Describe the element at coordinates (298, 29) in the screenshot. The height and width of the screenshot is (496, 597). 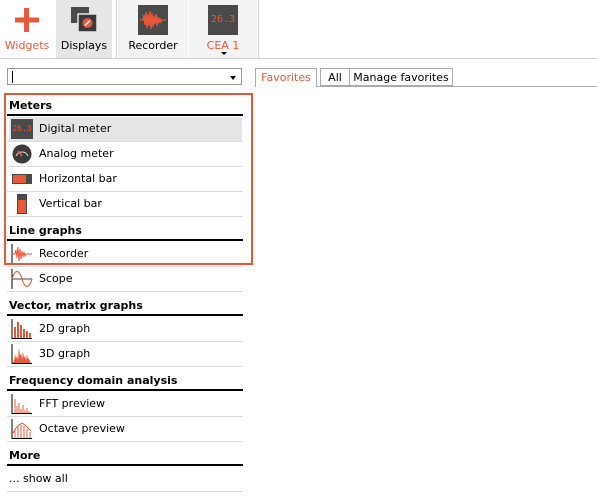
I see `top-toolbar: Widgets Displays Recorder 26.3 CEA 1` at that location.